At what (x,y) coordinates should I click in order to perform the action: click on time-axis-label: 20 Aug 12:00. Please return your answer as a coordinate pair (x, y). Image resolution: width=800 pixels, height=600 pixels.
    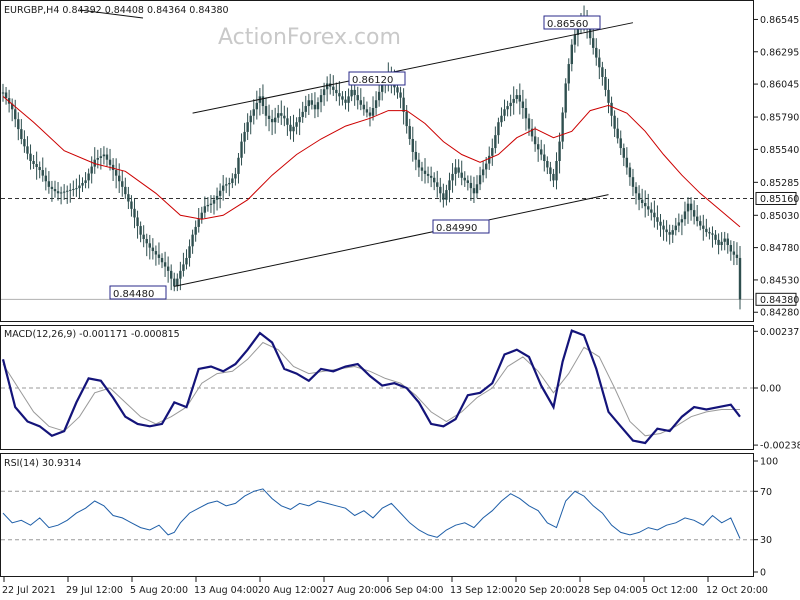
    Looking at the image, I should click on (290, 590).